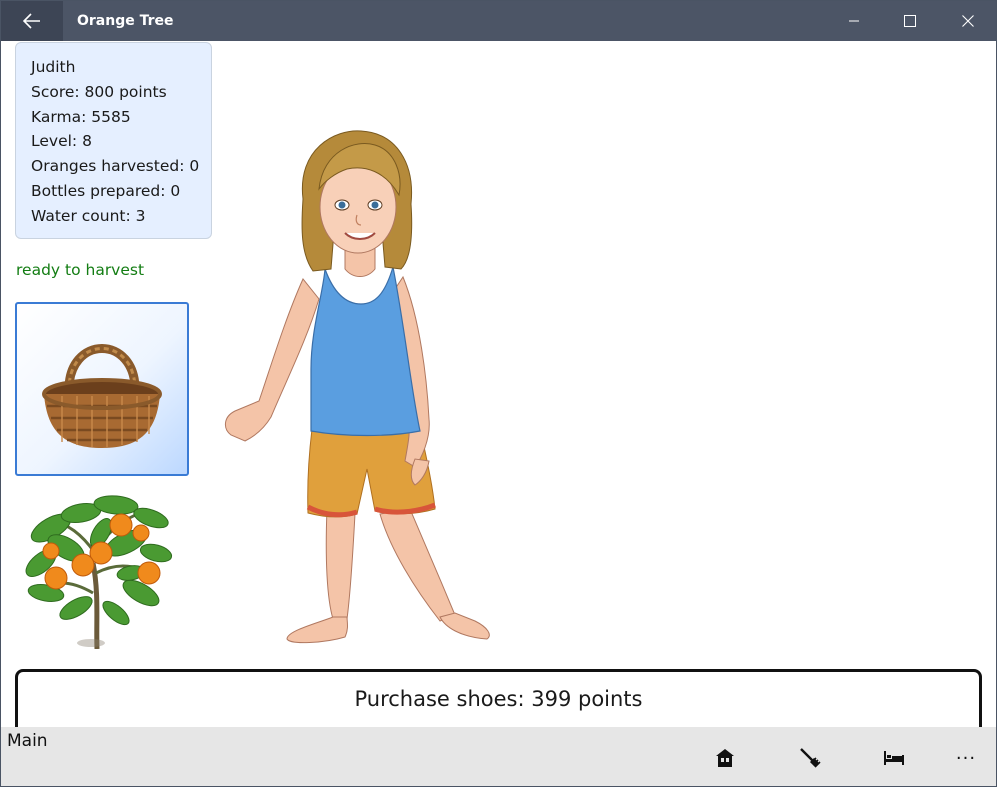  I want to click on bed-icon, so click(894, 758).